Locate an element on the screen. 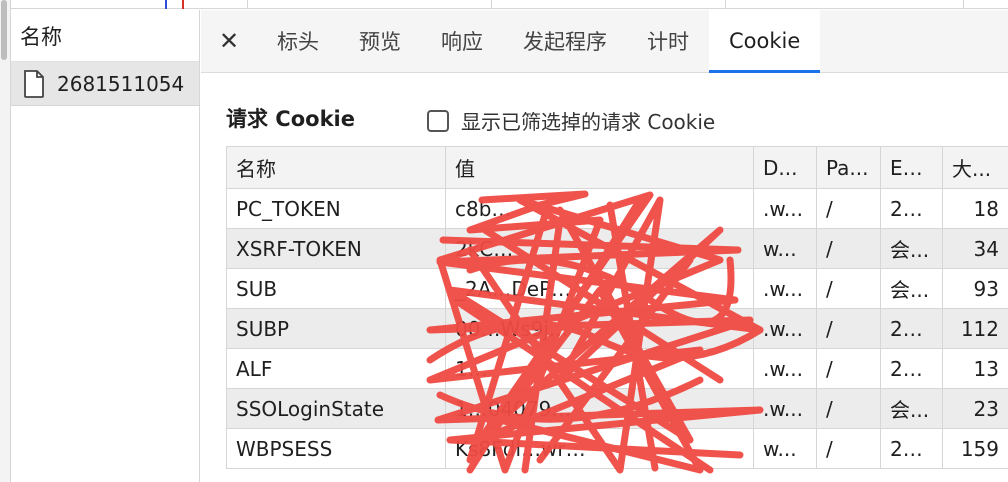 The height and width of the screenshot is (482, 1008). detail-tabbar: ✕ 标头 预览 响应 发起程序 计时 Cookie is located at coordinates (604, 41).